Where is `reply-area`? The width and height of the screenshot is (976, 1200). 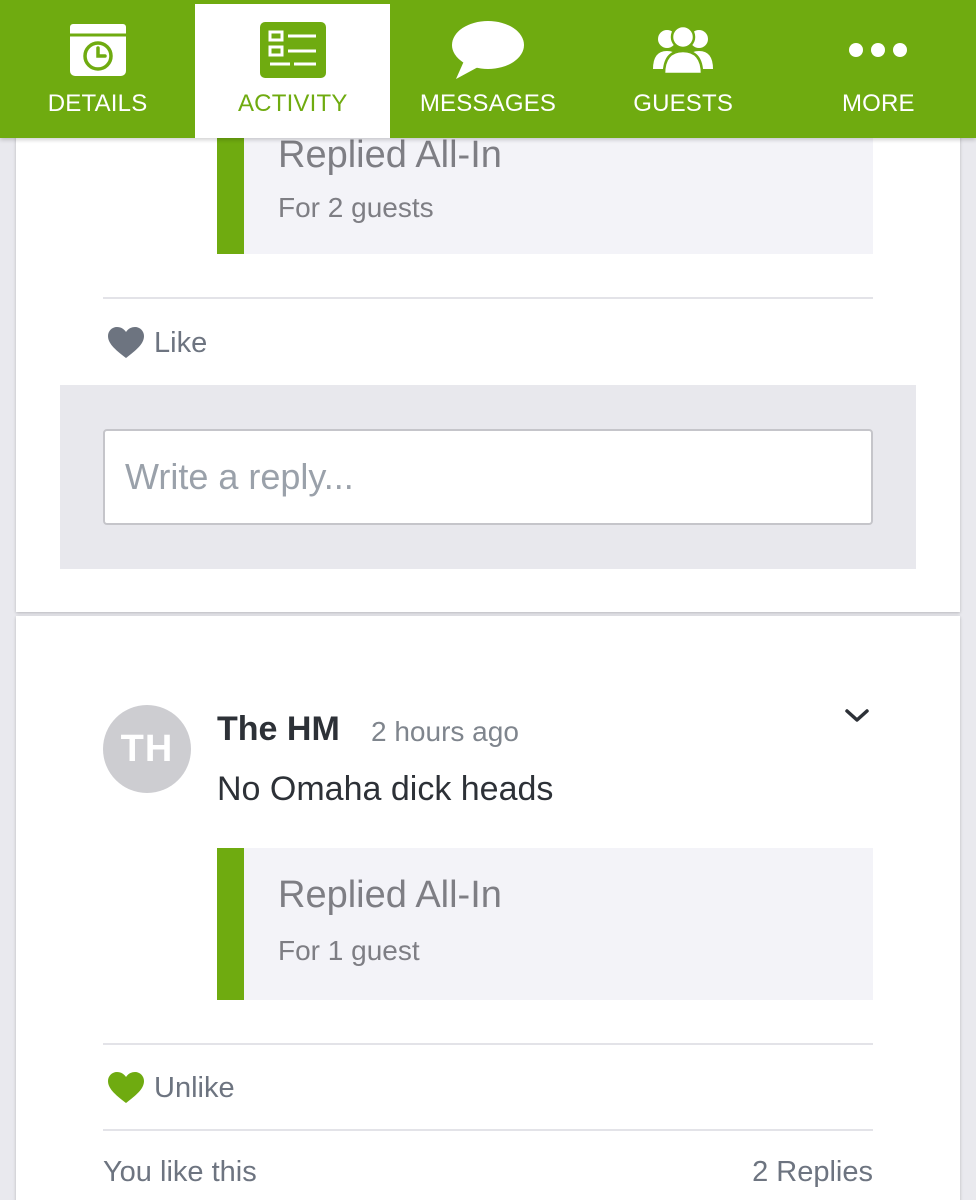
reply-area is located at coordinates (488, 477).